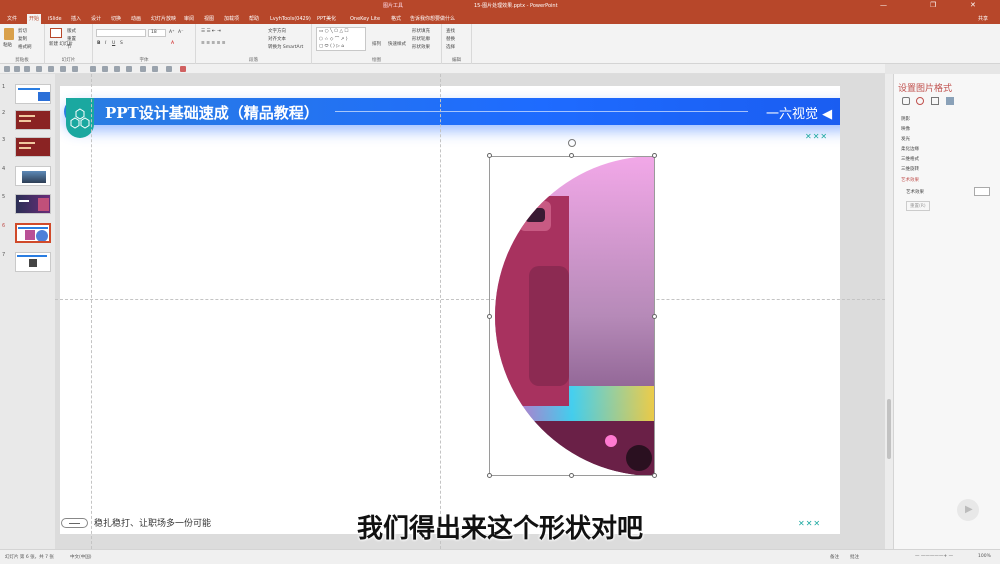  What do you see at coordinates (171, 32) in the screenshot?
I see `grow-font-icon: A⁺` at bounding box center [171, 32].